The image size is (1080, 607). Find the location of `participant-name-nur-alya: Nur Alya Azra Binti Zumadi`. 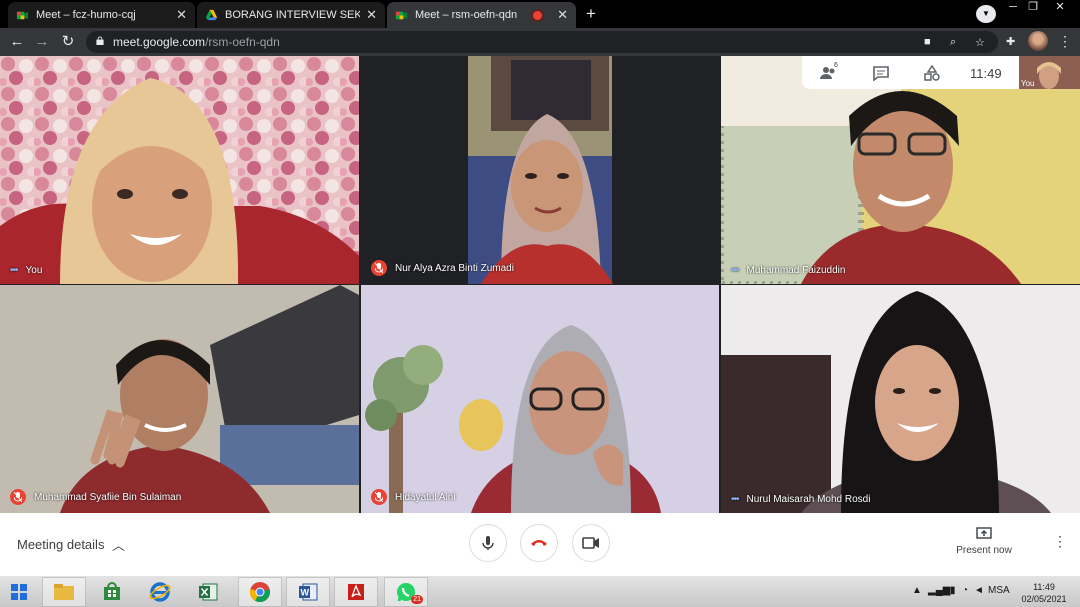

participant-name-nur-alya: Nur Alya Azra Binti Zumadi is located at coordinates (442, 268).